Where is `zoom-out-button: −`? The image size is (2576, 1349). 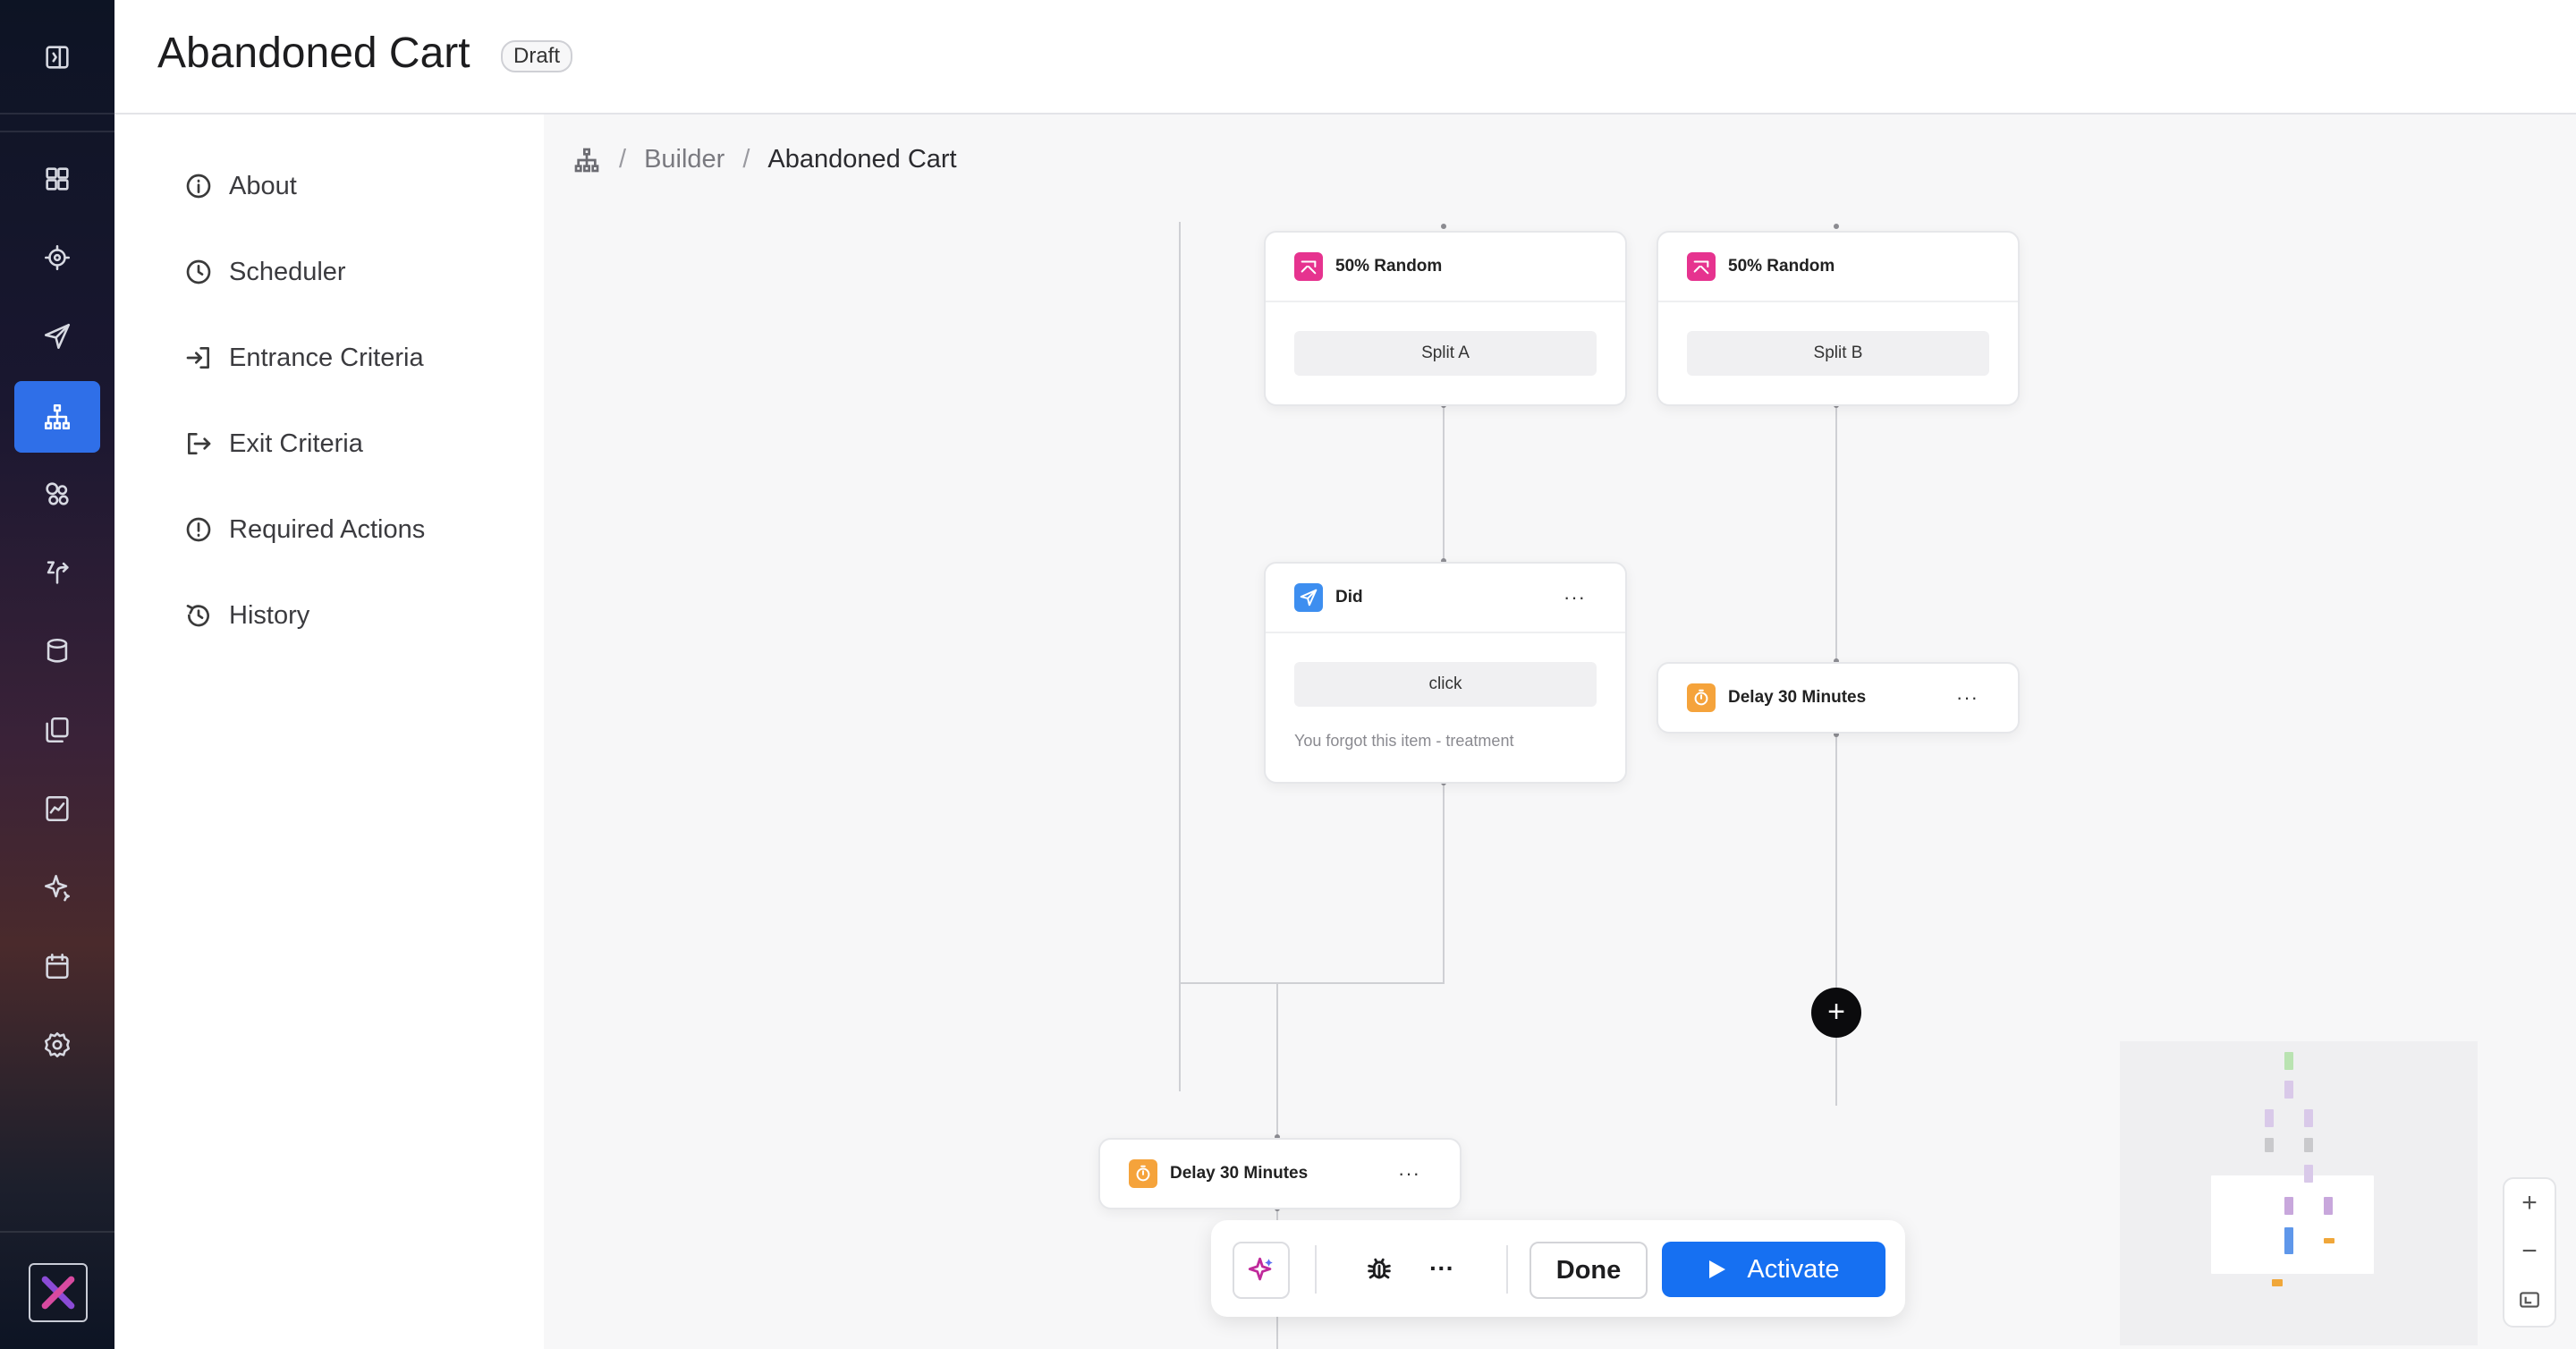
zoom-out-button: − is located at coordinates (2529, 1251).